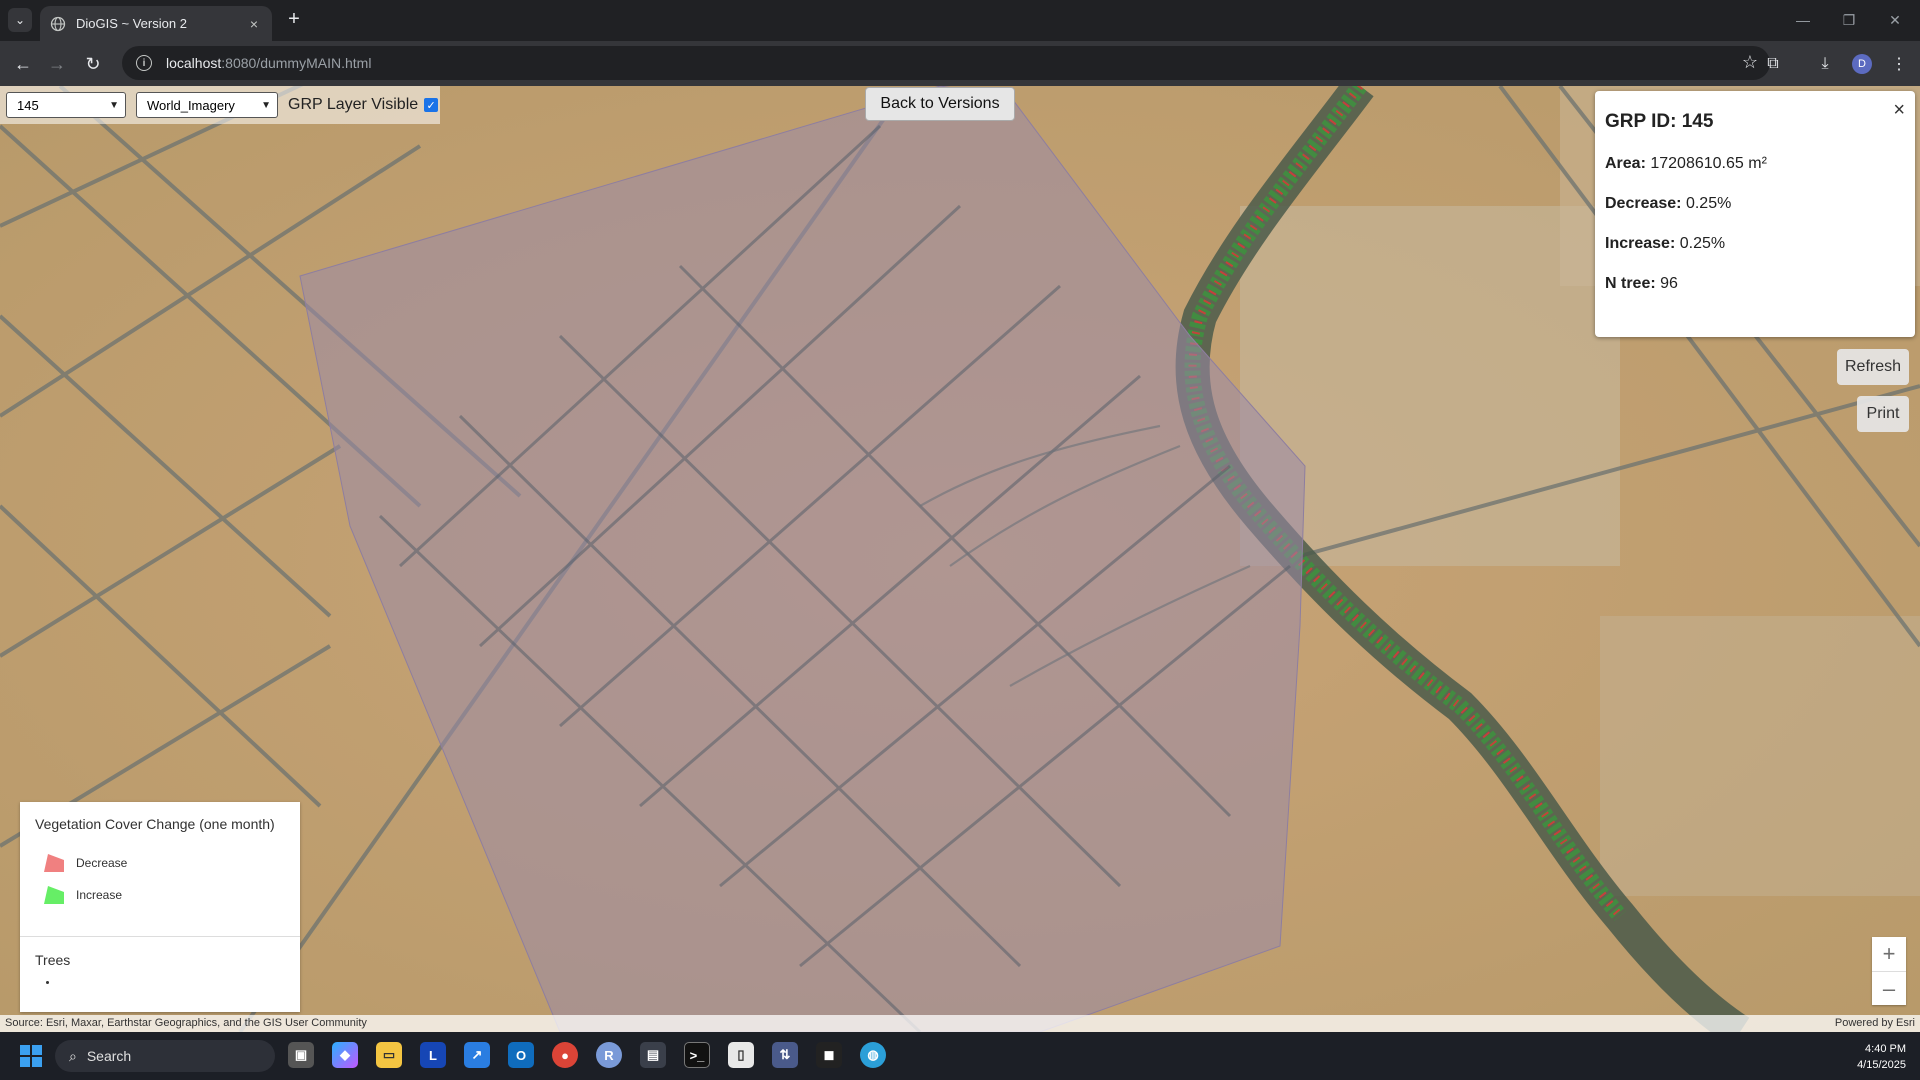 Image resolution: width=1920 pixels, height=1080 pixels. Describe the element at coordinates (58, 23) in the screenshot. I see `globe-icon` at that location.